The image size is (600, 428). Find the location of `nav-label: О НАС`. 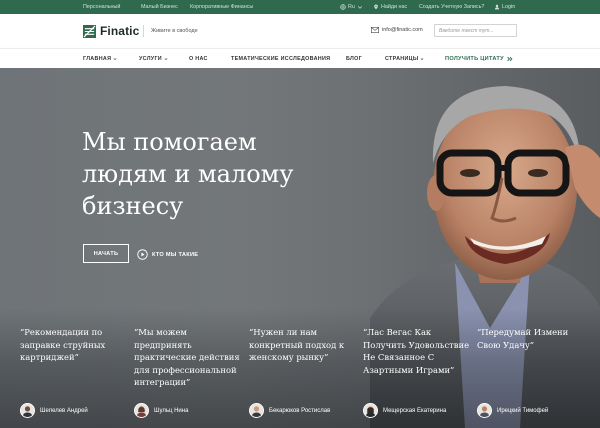

nav-label: О НАС is located at coordinates (198, 59).